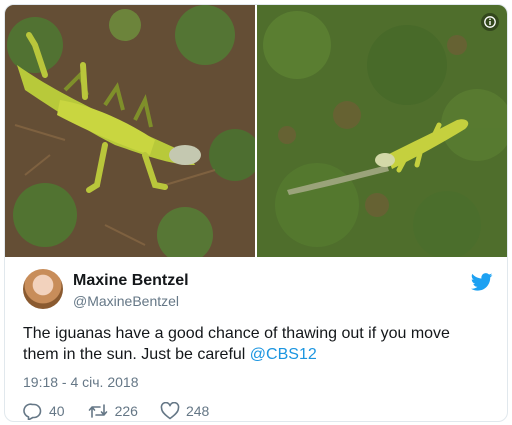 The image size is (512, 425). Describe the element at coordinates (80, 382) in the screenshot. I see `timestamp: 19:18 - 4 січ. 2018` at that location.